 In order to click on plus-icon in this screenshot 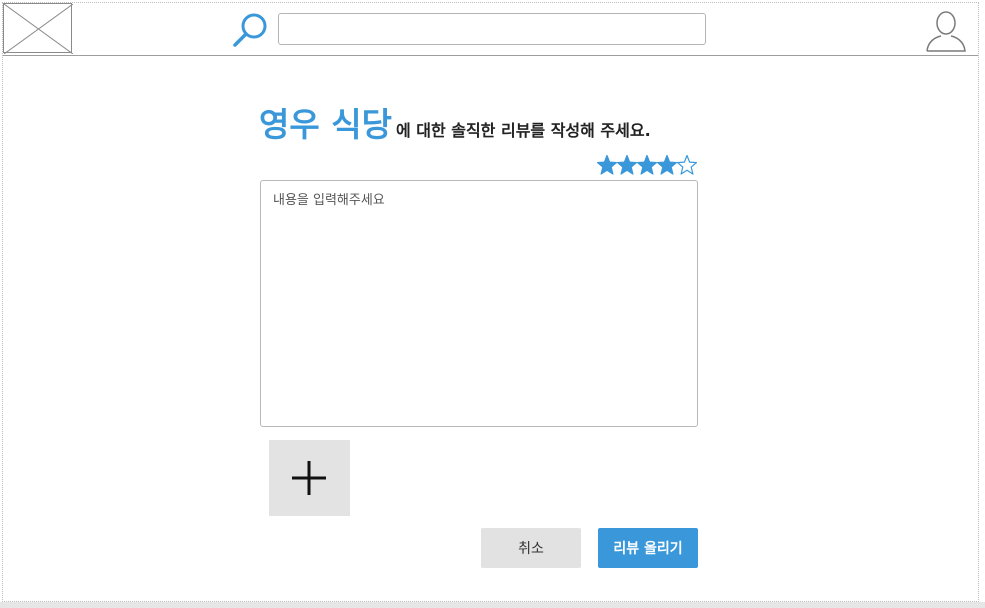, I will do `click(309, 478)`.